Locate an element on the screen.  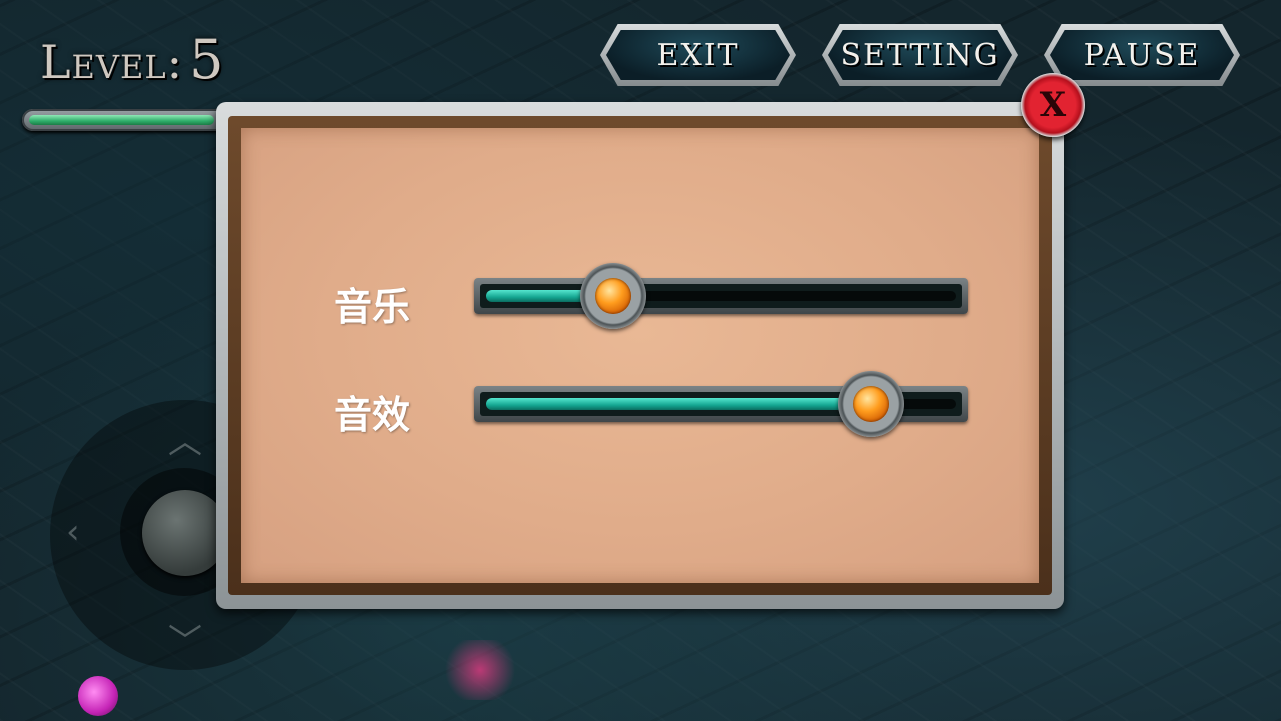
close-dialog-button: X is located at coordinates (1053, 105).